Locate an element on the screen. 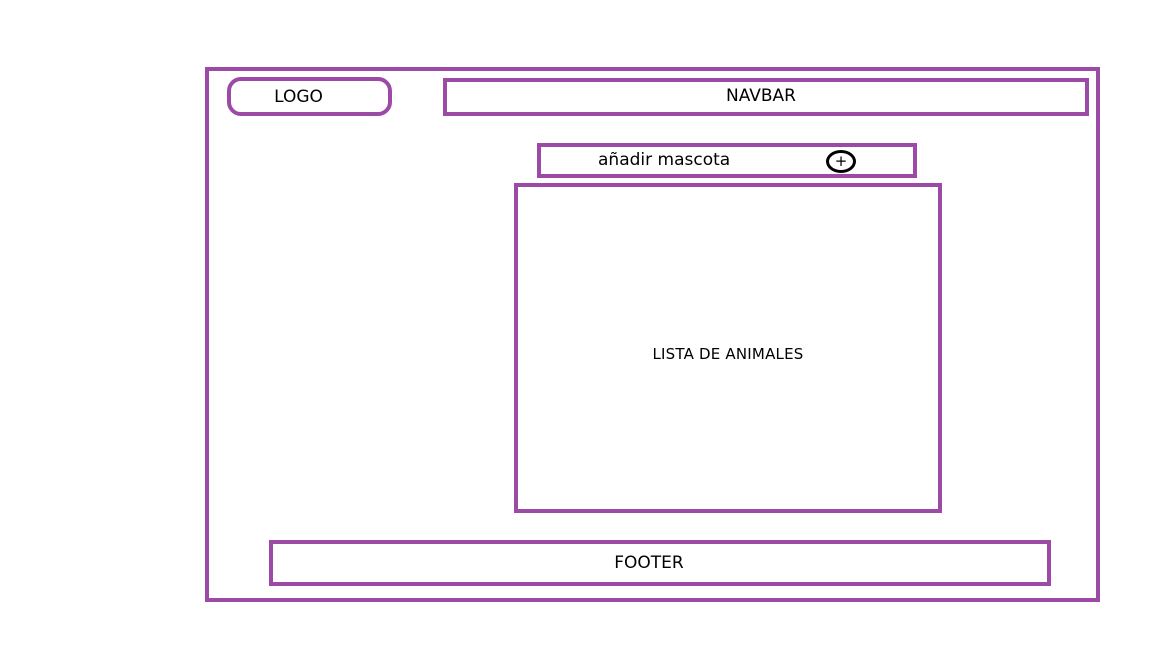 The height and width of the screenshot is (648, 1152). plus-circle-icon: + is located at coordinates (841, 161).